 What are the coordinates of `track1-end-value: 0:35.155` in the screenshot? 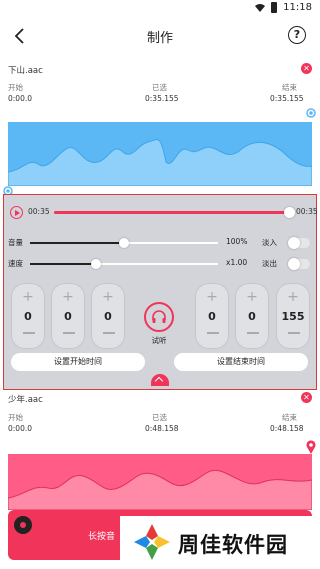 It's located at (287, 98).